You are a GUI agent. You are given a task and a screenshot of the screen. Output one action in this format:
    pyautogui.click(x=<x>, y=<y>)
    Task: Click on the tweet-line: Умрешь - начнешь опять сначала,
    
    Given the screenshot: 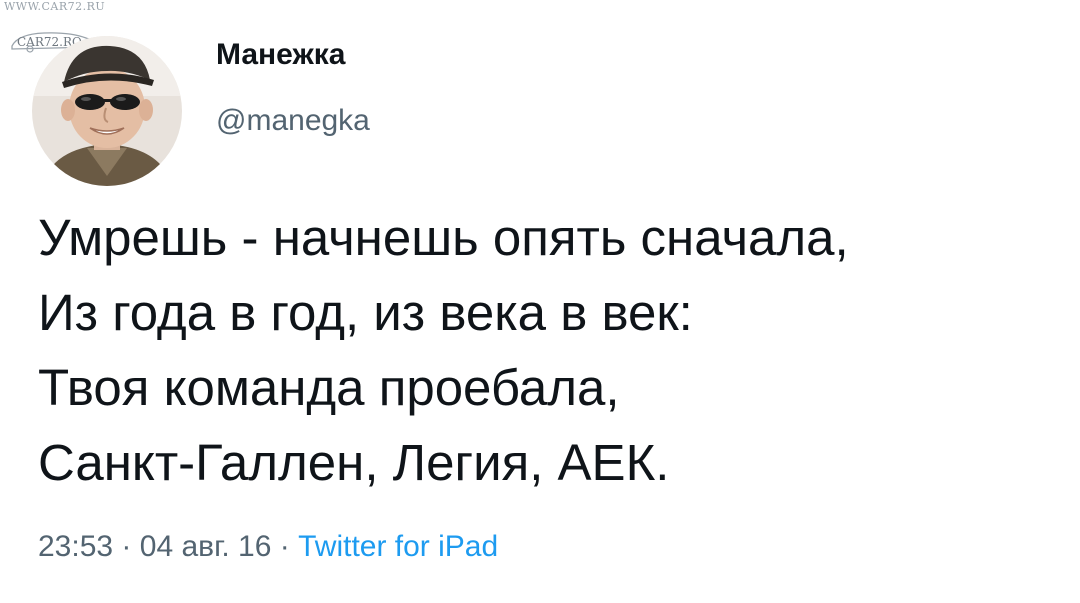 What is the action you would take?
    pyautogui.click(x=443, y=237)
    